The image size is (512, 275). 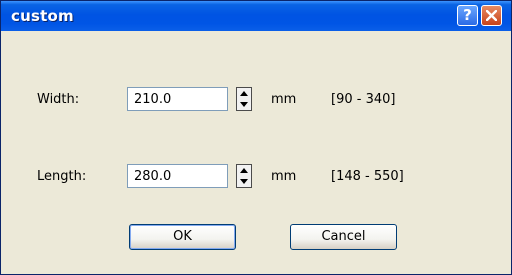 I want to click on length-spin-down-button, so click(x=244, y=181).